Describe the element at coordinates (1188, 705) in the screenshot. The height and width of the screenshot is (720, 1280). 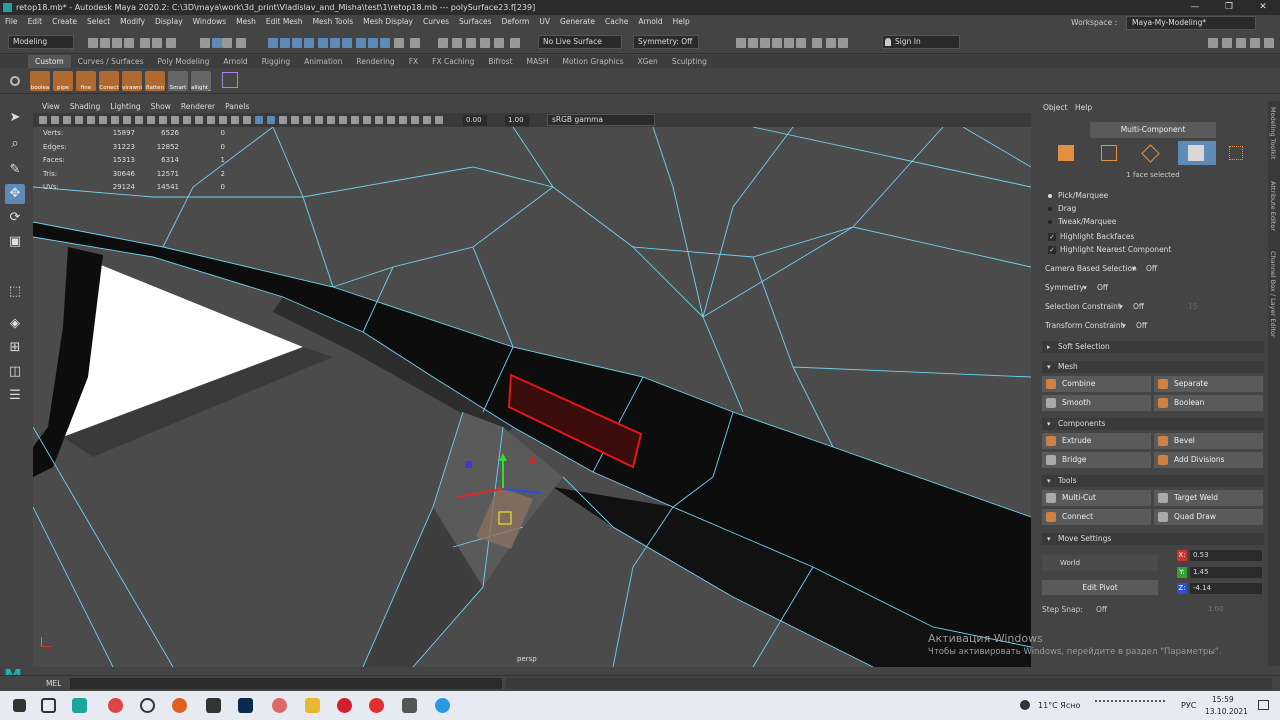
I see `language-indicator: РУС` at that location.